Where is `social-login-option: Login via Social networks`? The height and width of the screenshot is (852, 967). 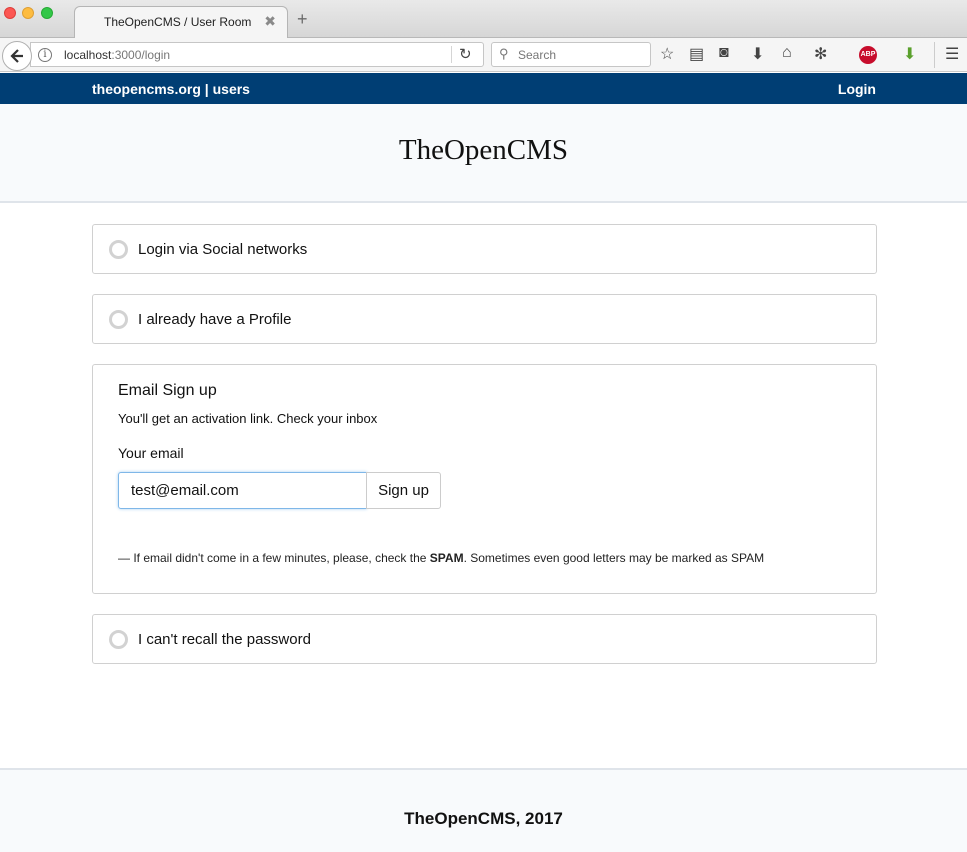
social-login-option: Login via Social networks is located at coordinates (484, 249).